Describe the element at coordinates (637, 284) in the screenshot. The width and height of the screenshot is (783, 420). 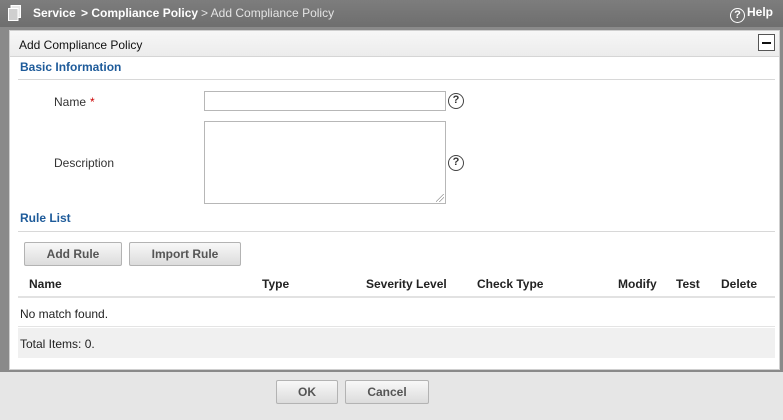
I see `column-modify: Modify` at that location.